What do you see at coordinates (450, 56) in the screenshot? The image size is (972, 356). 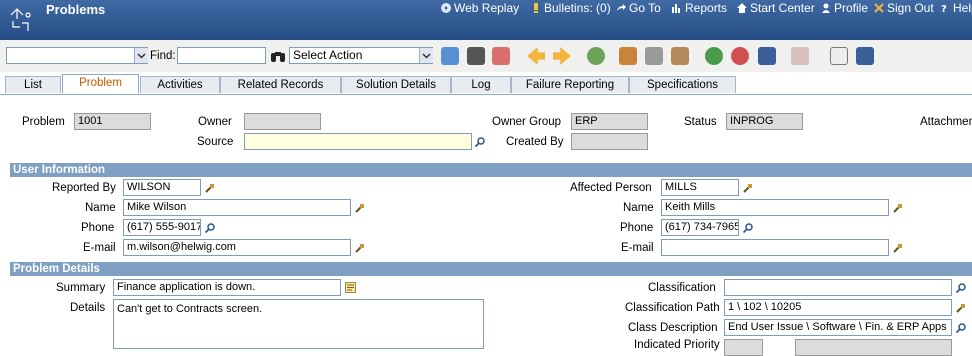 I see `new-record-icon` at bounding box center [450, 56].